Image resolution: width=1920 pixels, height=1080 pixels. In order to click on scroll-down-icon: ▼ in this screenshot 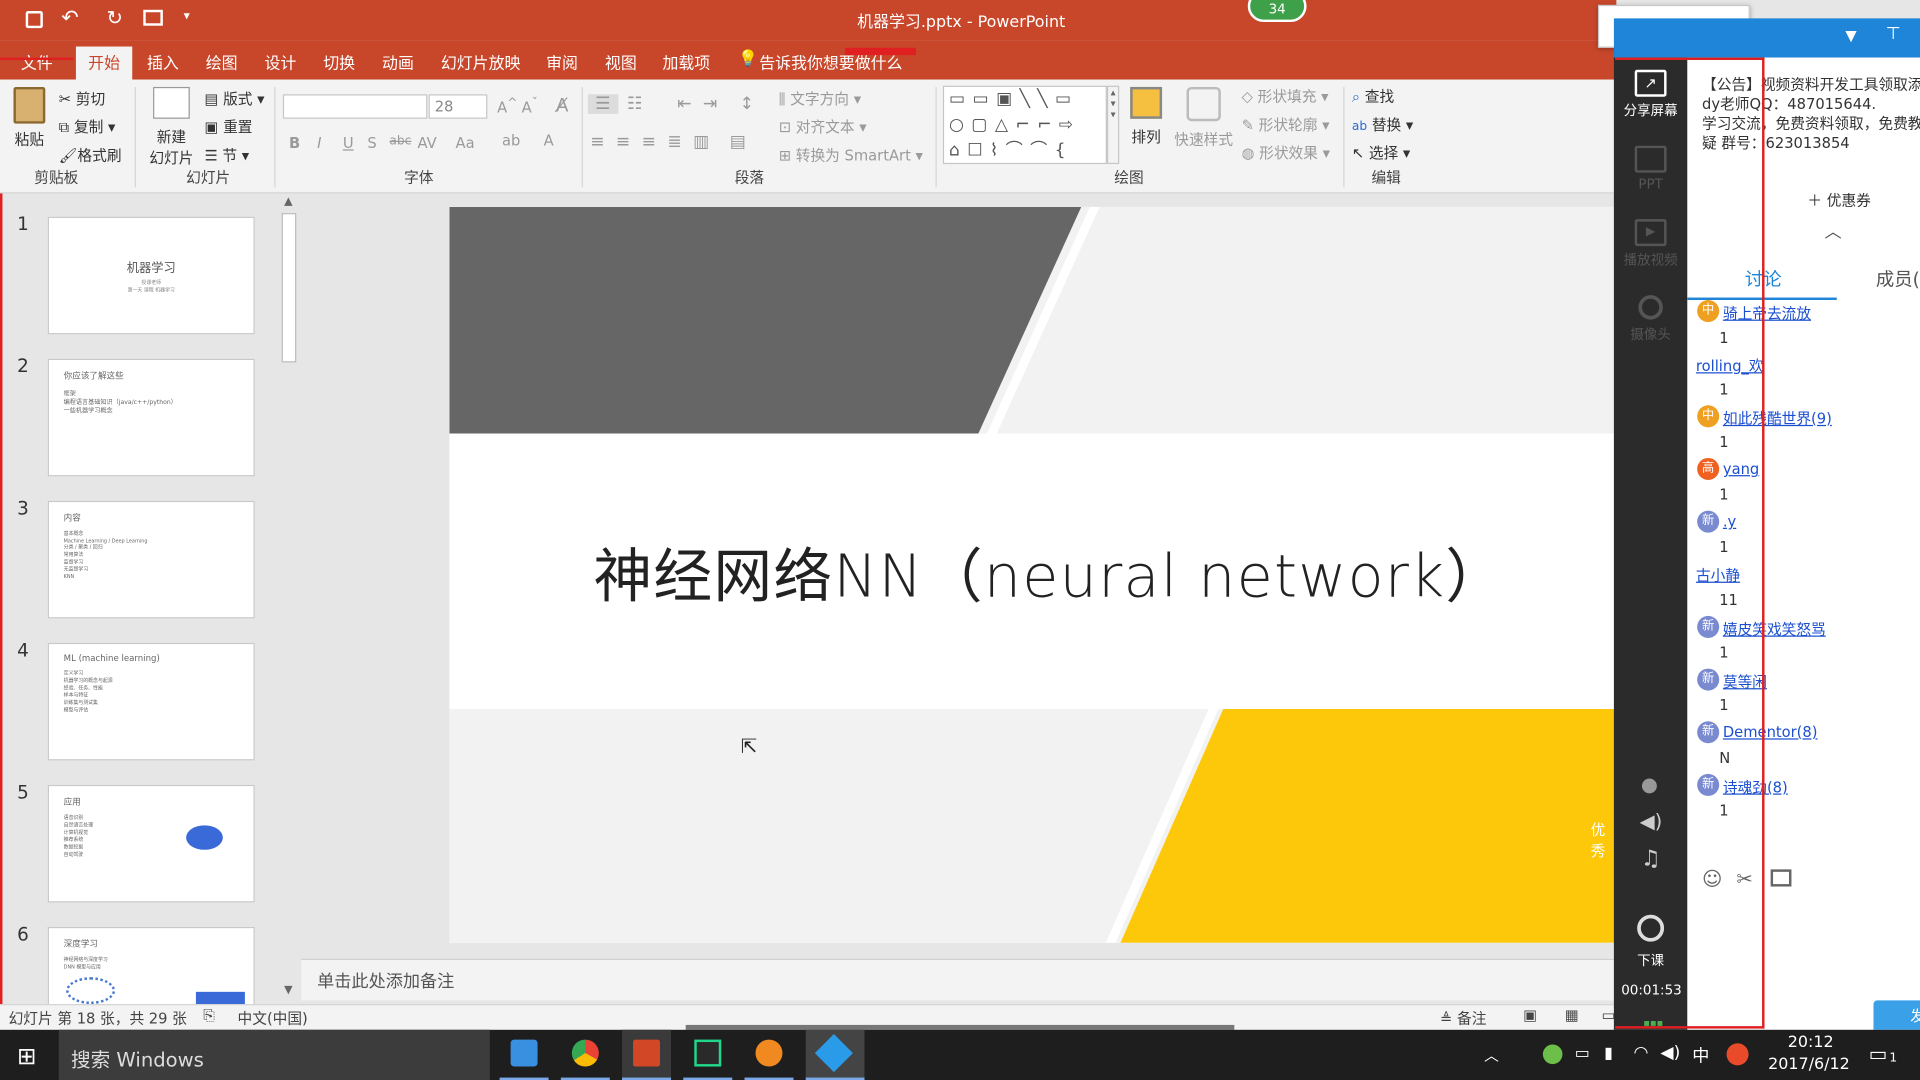, I will do `click(288, 990)`.